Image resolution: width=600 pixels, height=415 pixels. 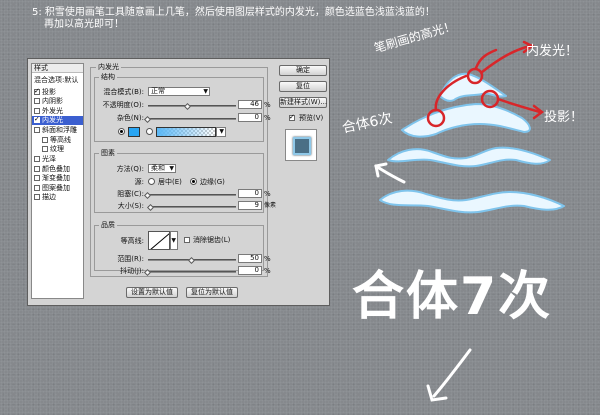 I want to click on ok-button: 确定, so click(x=303, y=70).